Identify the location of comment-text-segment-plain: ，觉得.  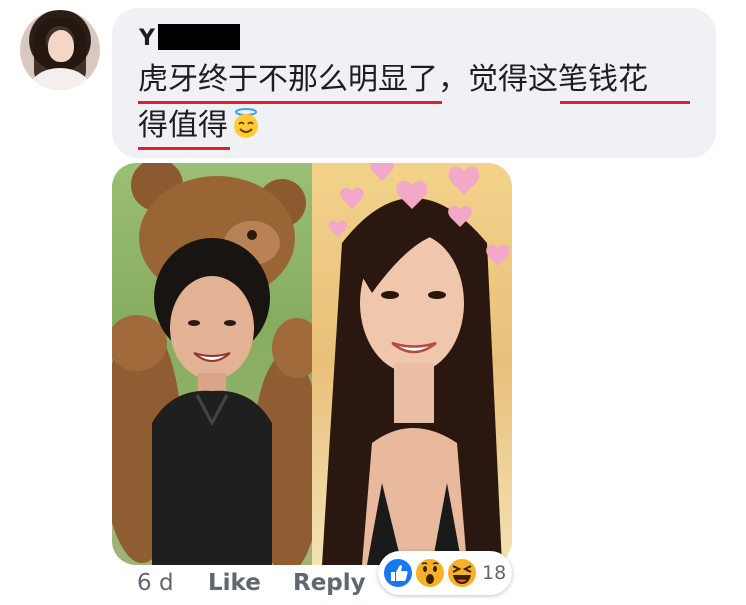
(483, 79).